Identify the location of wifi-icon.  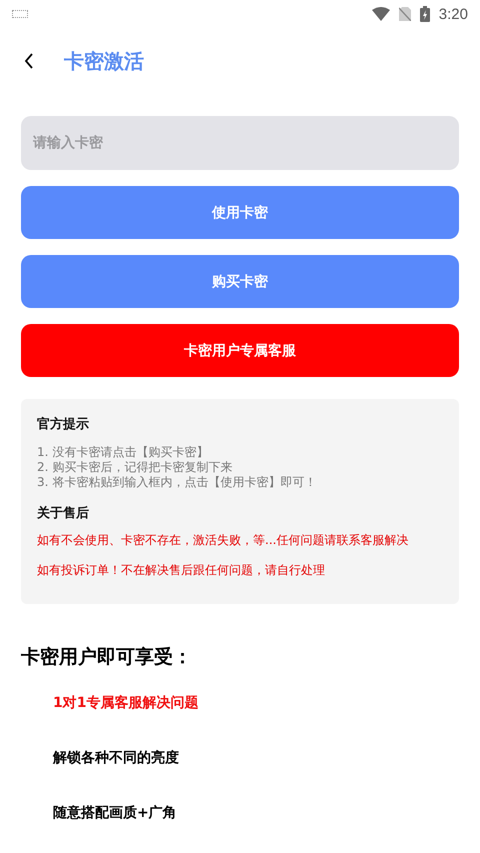
(381, 14).